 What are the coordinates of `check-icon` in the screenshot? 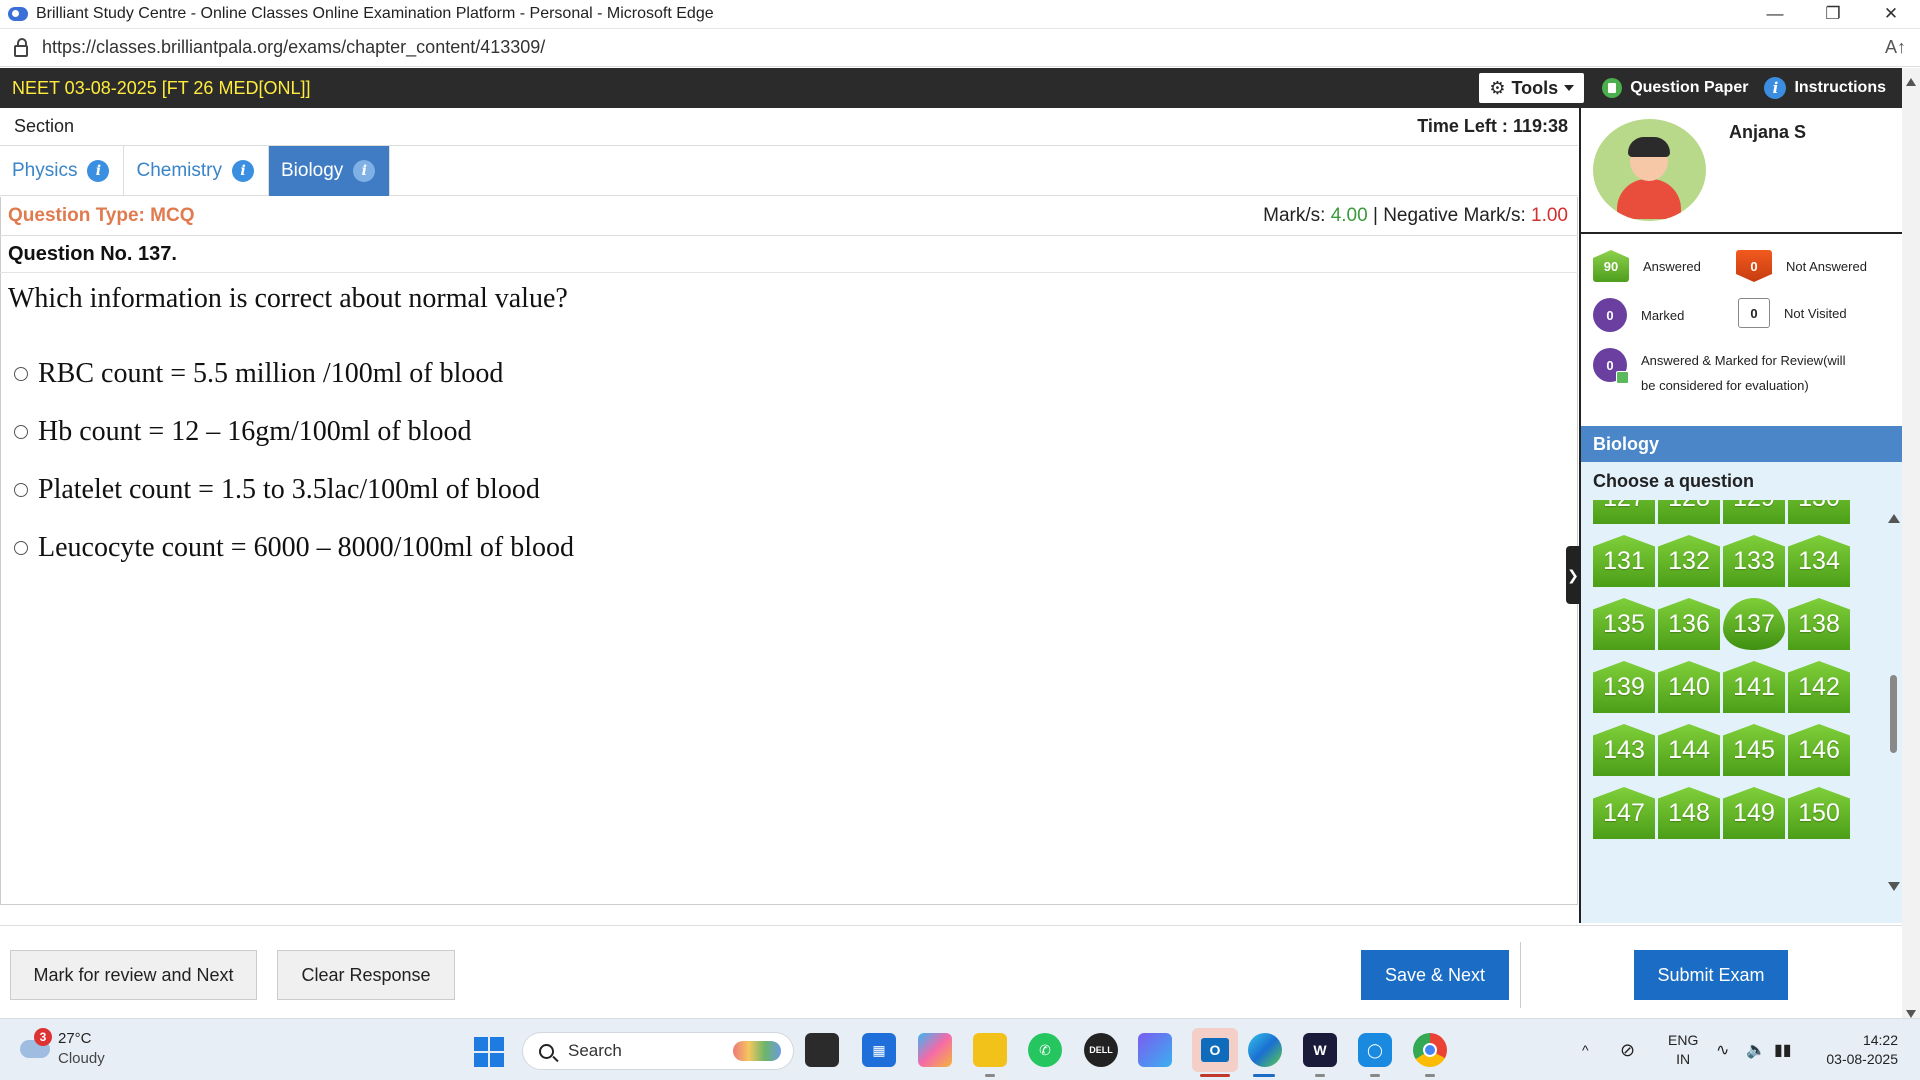 It's located at (1622, 377).